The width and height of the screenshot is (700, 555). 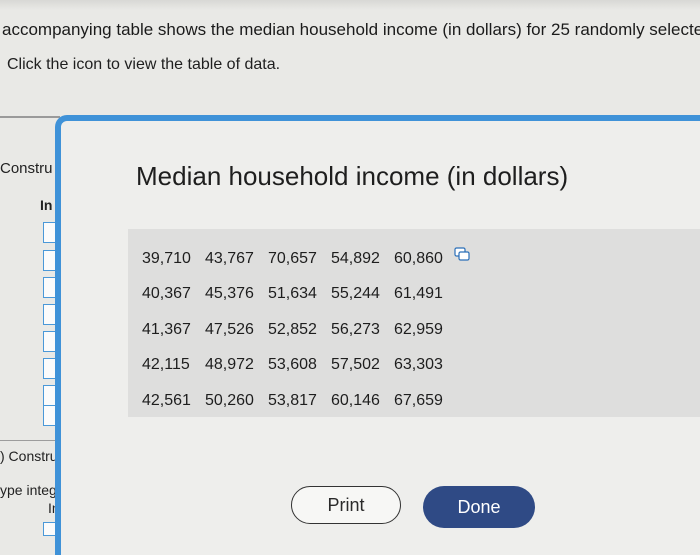 I want to click on table-row: 40,367 45,376 51,634 55,244 61,491, so click(x=299, y=295).